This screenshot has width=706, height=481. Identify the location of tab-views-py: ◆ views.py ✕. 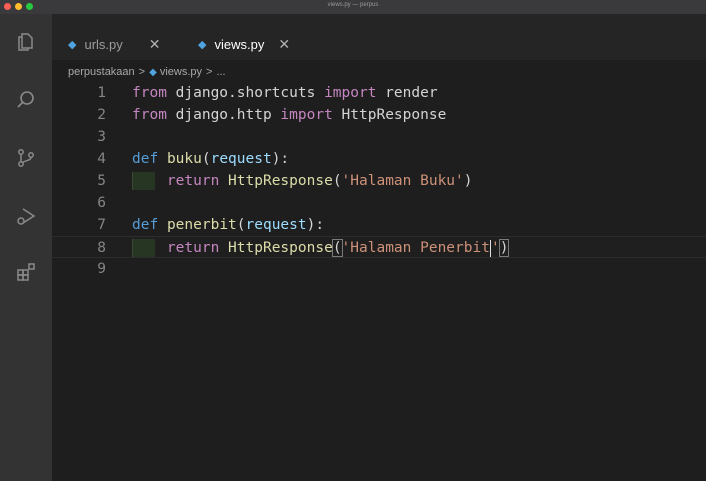
(244, 44).